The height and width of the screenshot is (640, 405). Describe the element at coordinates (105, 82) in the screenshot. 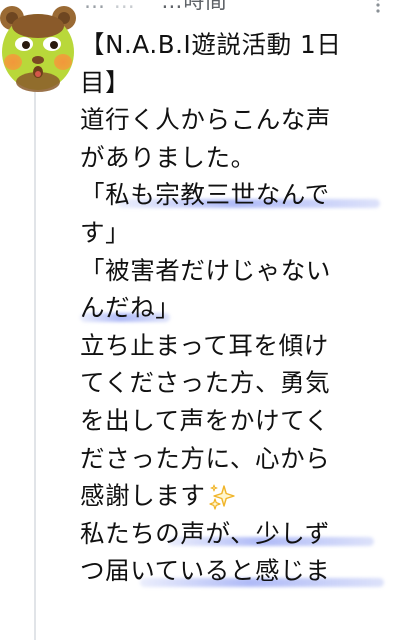

I see `text-line: 目】` at that location.